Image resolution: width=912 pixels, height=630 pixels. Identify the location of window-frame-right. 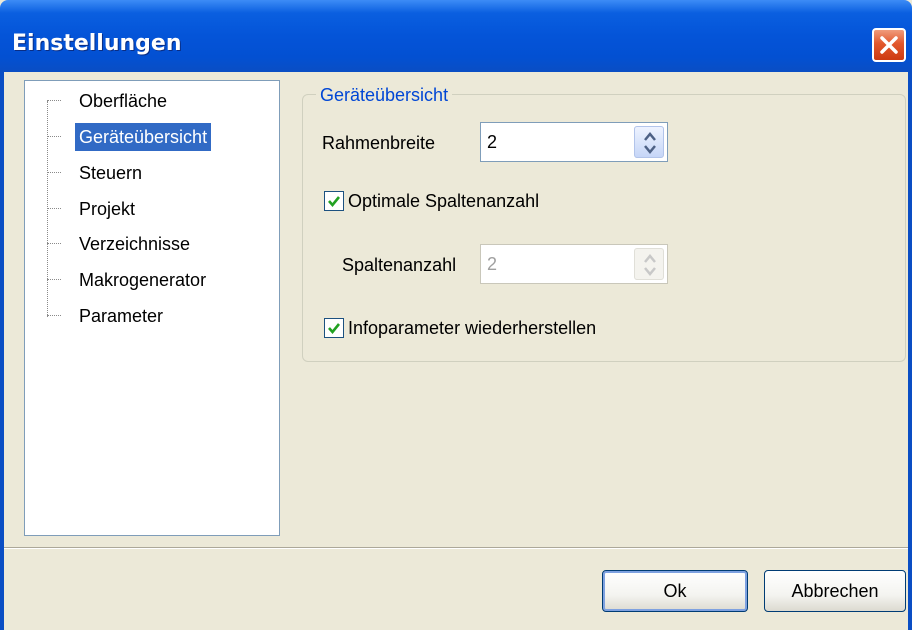
(910, 351).